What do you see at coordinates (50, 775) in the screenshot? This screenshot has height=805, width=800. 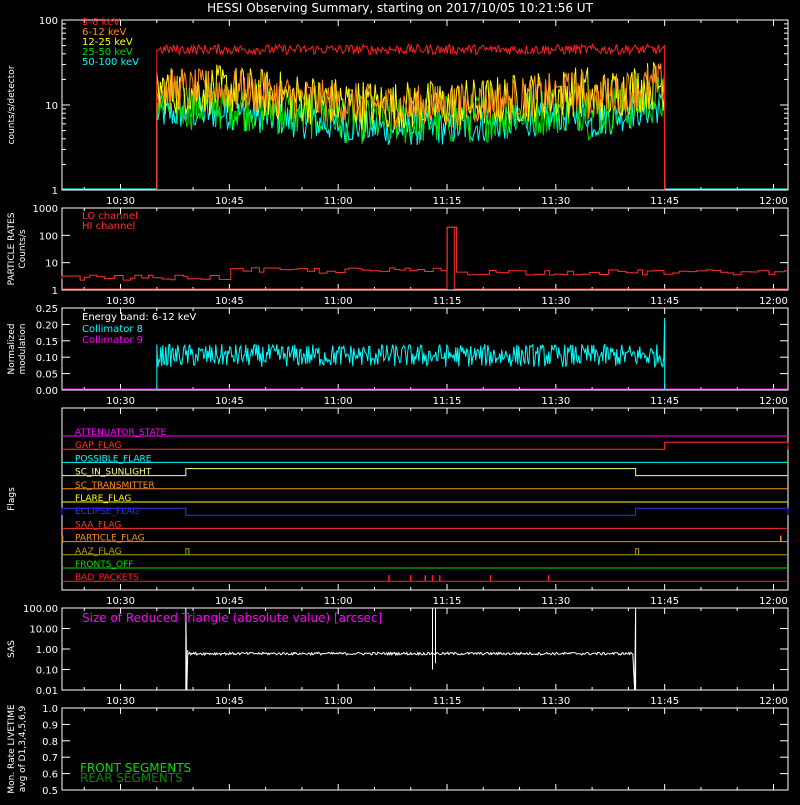 I see `livetime-y-tick-label: 0.6` at bounding box center [50, 775].